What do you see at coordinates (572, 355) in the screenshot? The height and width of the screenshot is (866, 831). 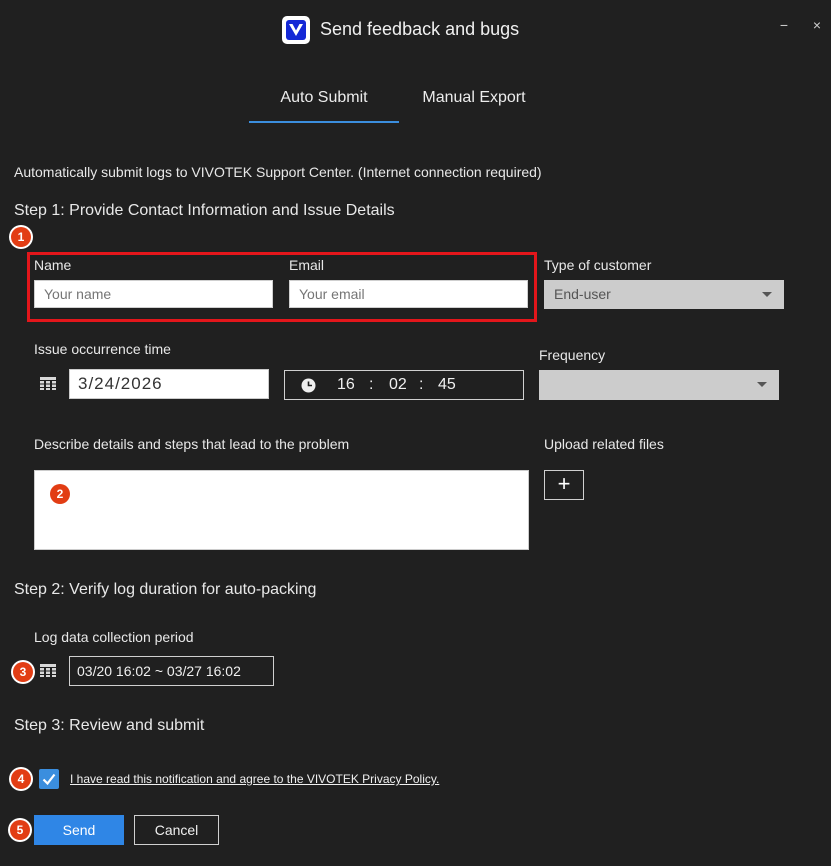 I see `frequency-label: Frequency` at bounding box center [572, 355].